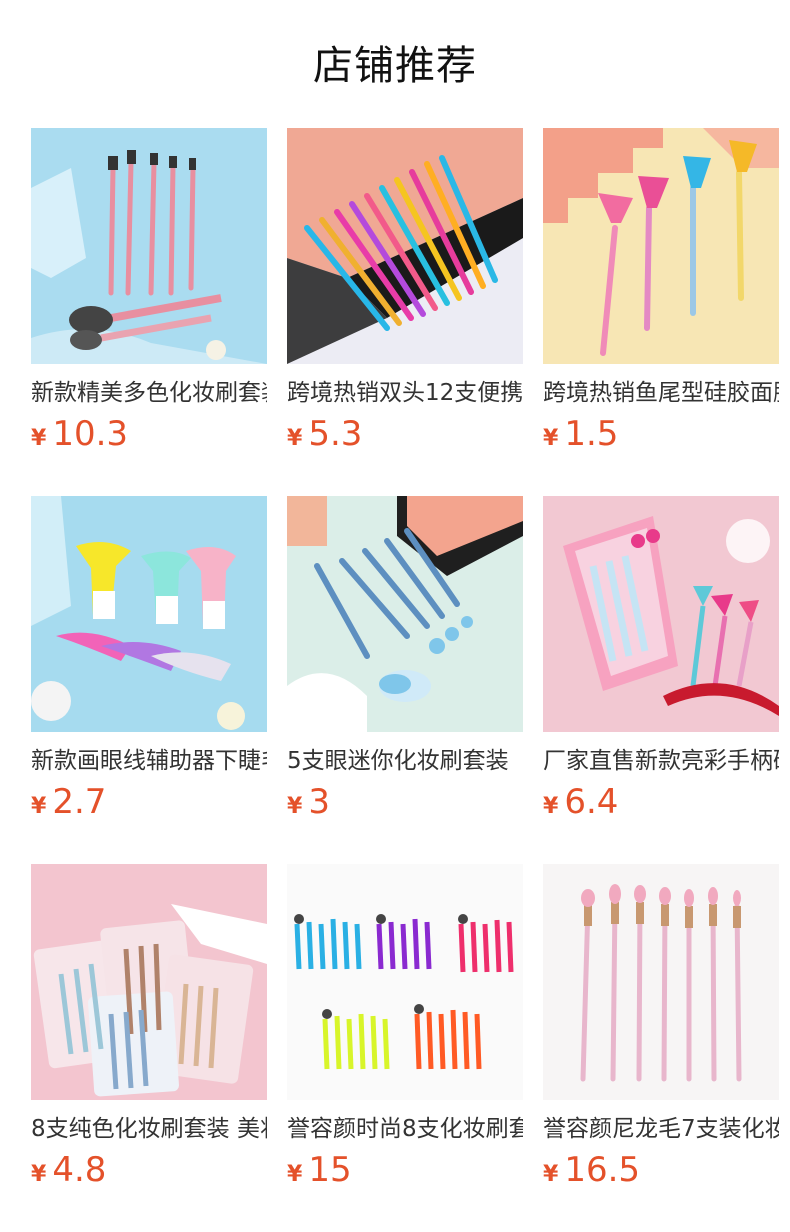 The width and height of the screenshot is (790, 1232). What do you see at coordinates (149, 1129) in the screenshot?
I see `product-name: 8支纯色化妆刷套装 美妆工具` at bounding box center [149, 1129].